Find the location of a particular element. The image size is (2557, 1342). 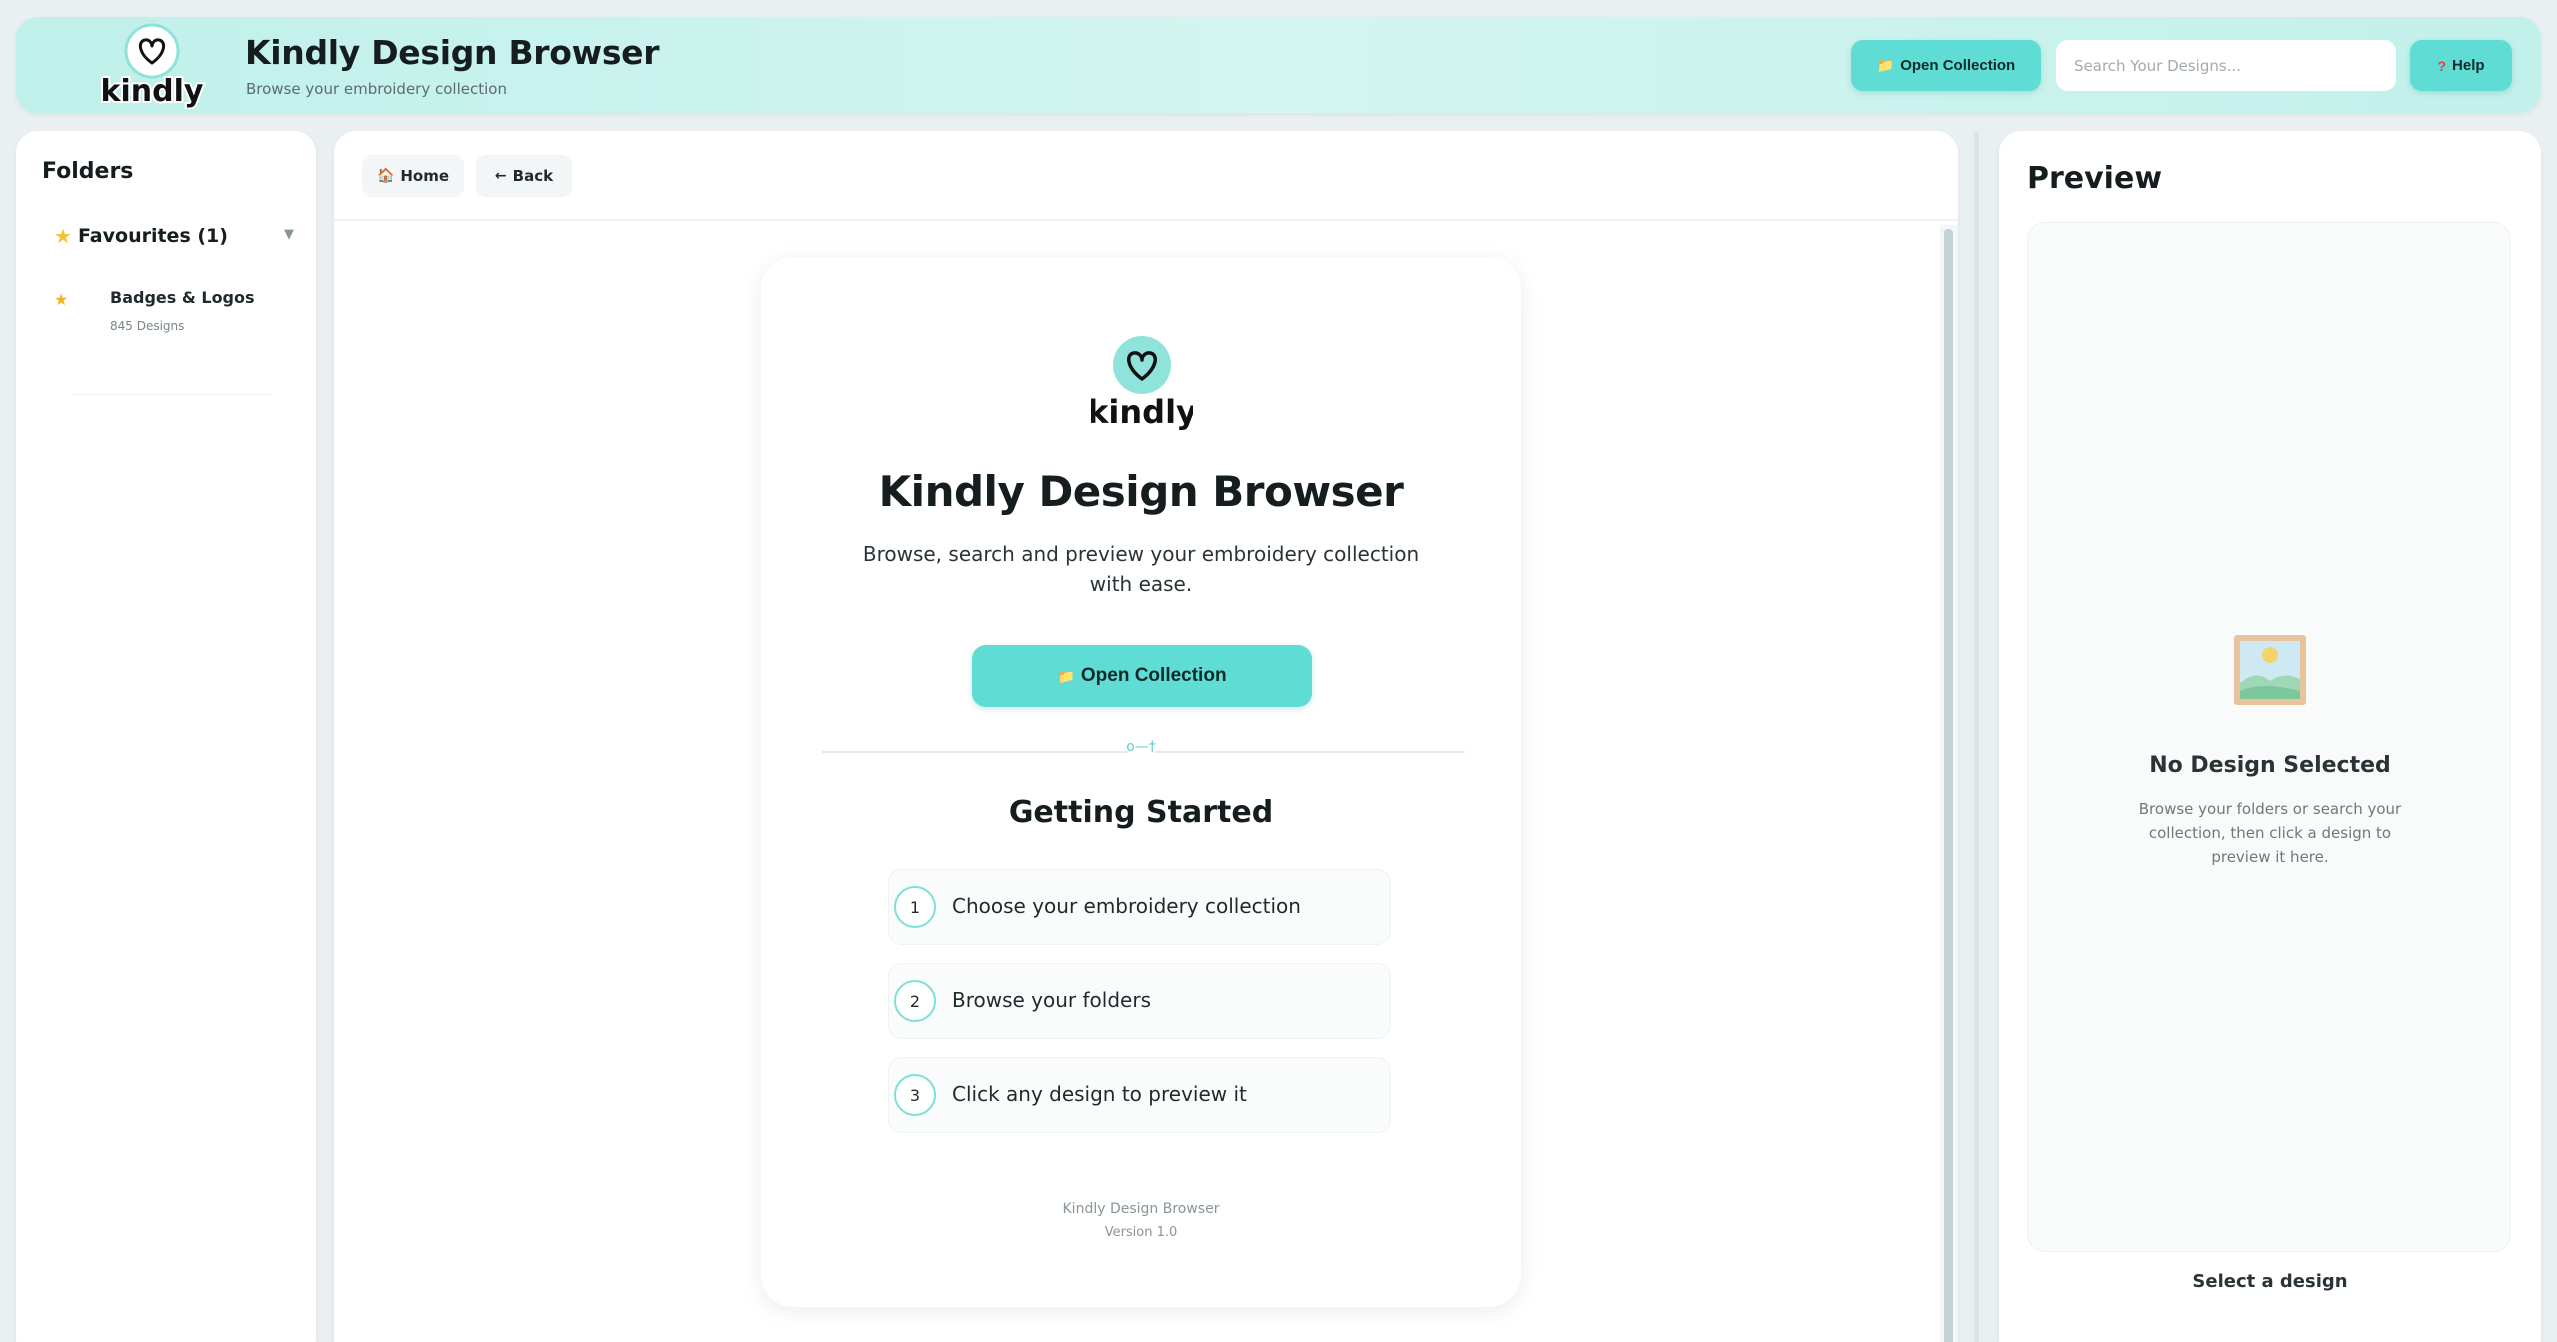

folder-count: 845 Designs is located at coordinates (147, 326).